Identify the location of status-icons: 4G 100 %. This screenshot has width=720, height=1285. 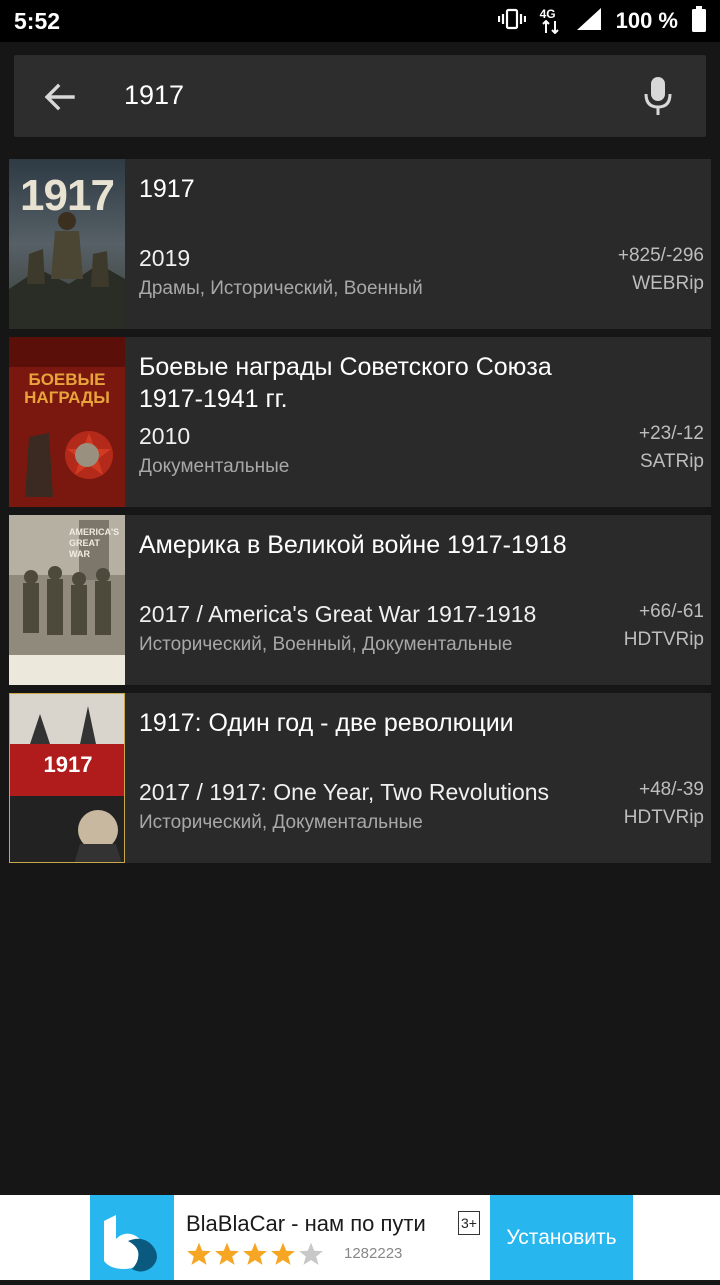
(601, 21).